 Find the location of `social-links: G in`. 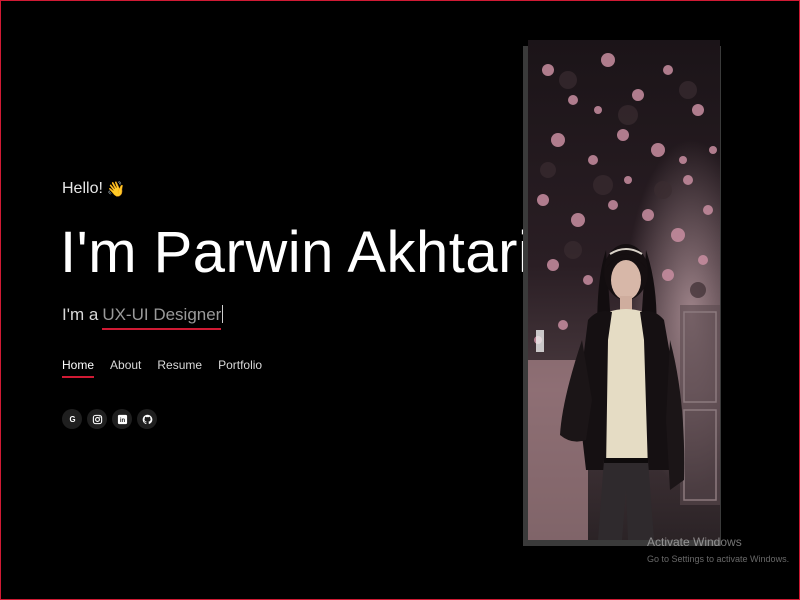

social-links: G in is located at coordinates (109, 419).